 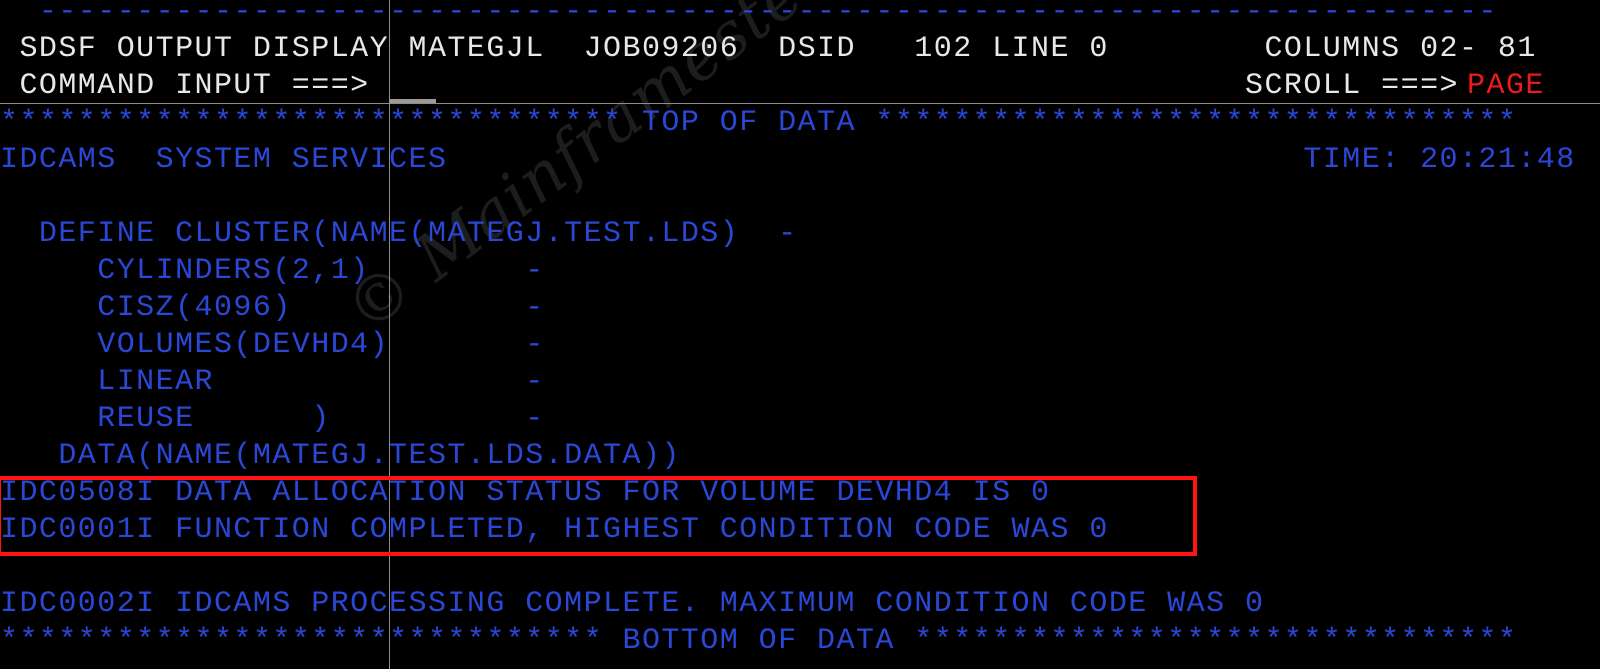 What do you see at coordinates (272, 345) in the screenshot?
I see `output-line-volumes: VOLUMES(DEVHD4) -` at bounding box center [272, 345].